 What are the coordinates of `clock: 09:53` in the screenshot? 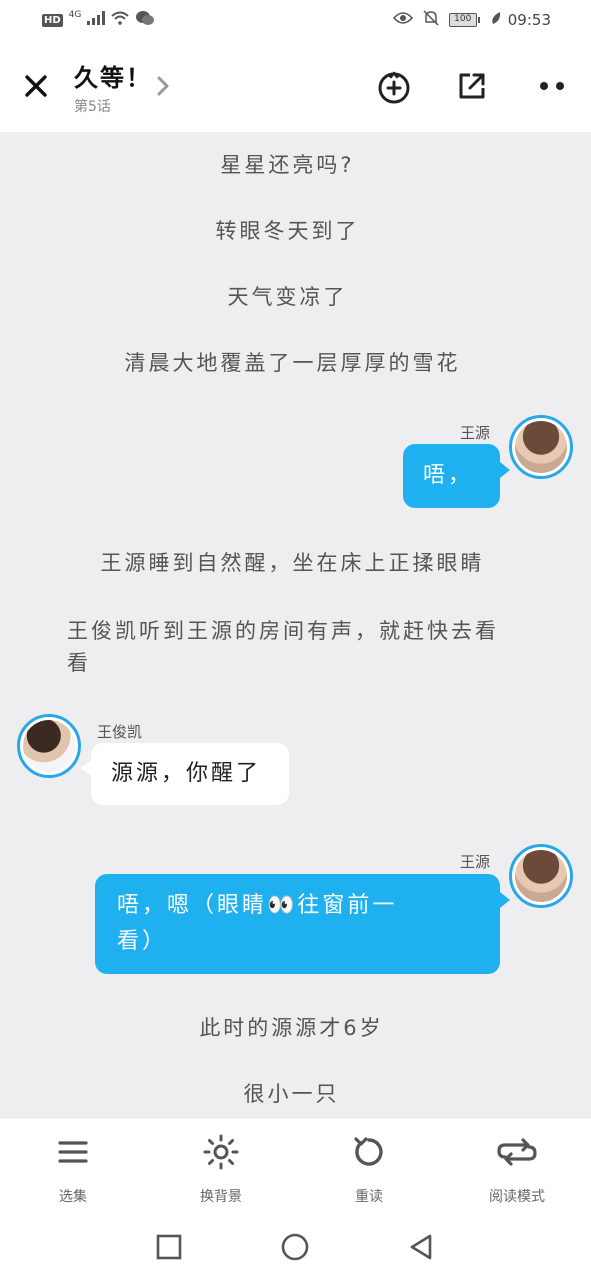 It's located at (529, 20).